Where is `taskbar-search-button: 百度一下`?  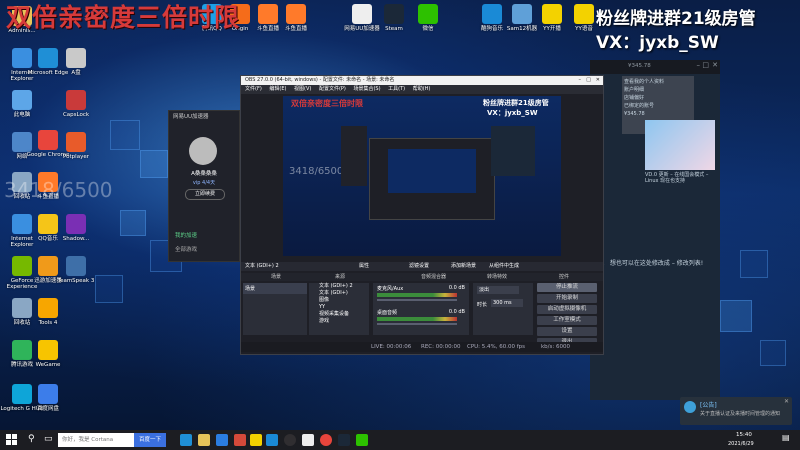
taskbar-search-button: 百度一下 is located at coordinates (150, 440).